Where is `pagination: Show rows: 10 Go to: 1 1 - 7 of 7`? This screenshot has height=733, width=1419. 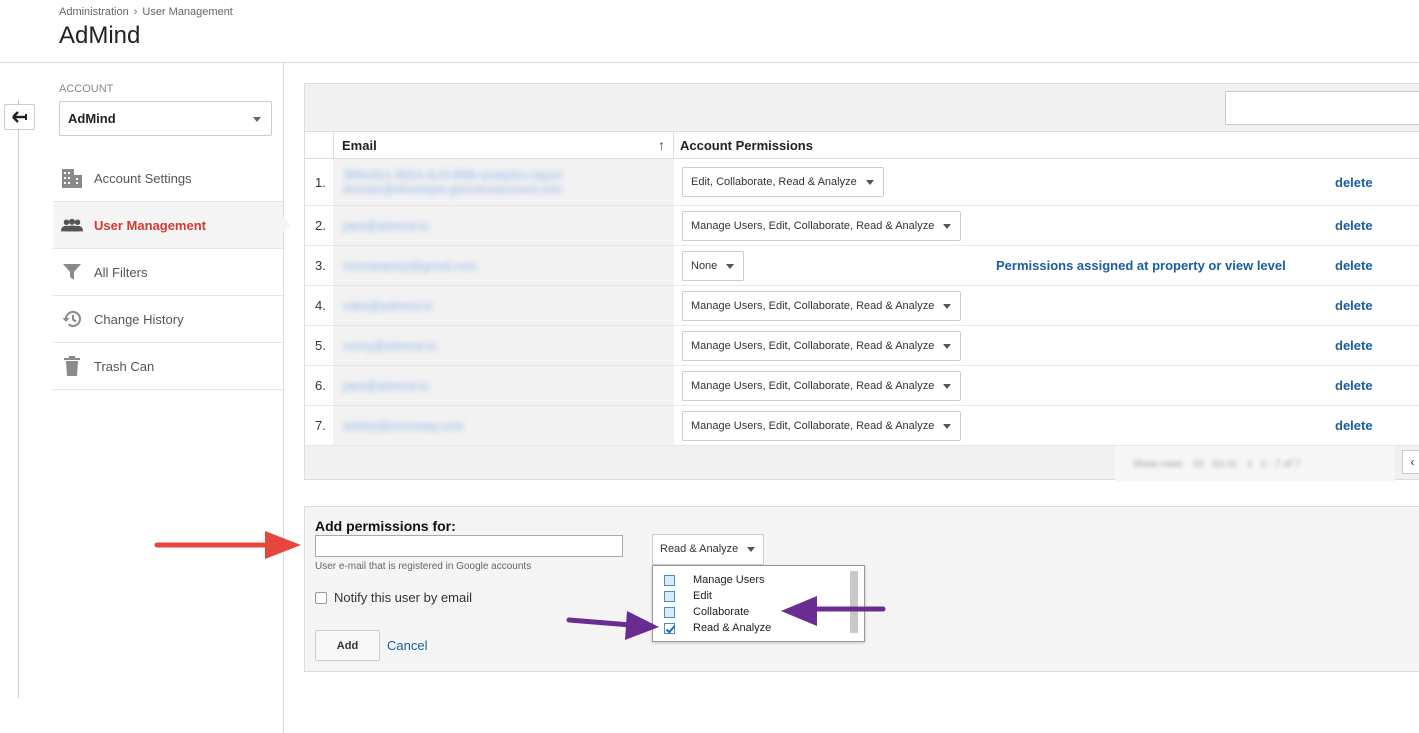
pagination: Show rows: 10 Go to: 1 1 - 7 of 7 is located at coordinates (1255, 464).